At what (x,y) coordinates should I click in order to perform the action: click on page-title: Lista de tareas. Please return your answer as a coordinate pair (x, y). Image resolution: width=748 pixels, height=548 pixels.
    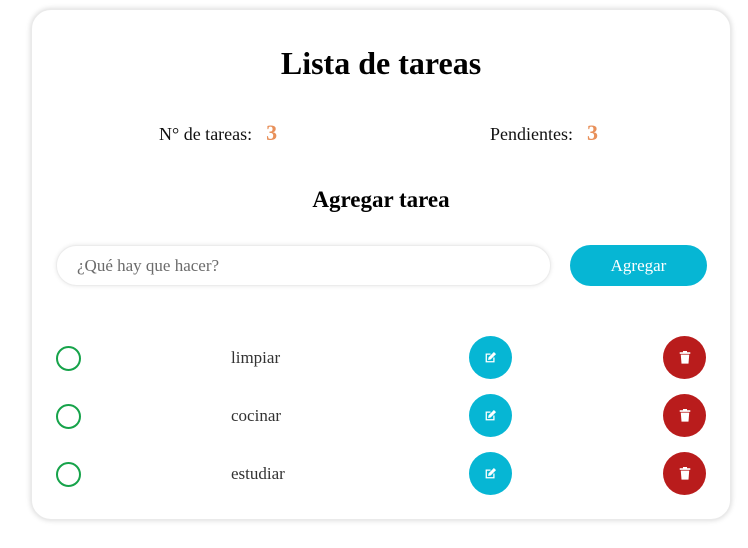
    Looking at the image, I should click on (381, 63).